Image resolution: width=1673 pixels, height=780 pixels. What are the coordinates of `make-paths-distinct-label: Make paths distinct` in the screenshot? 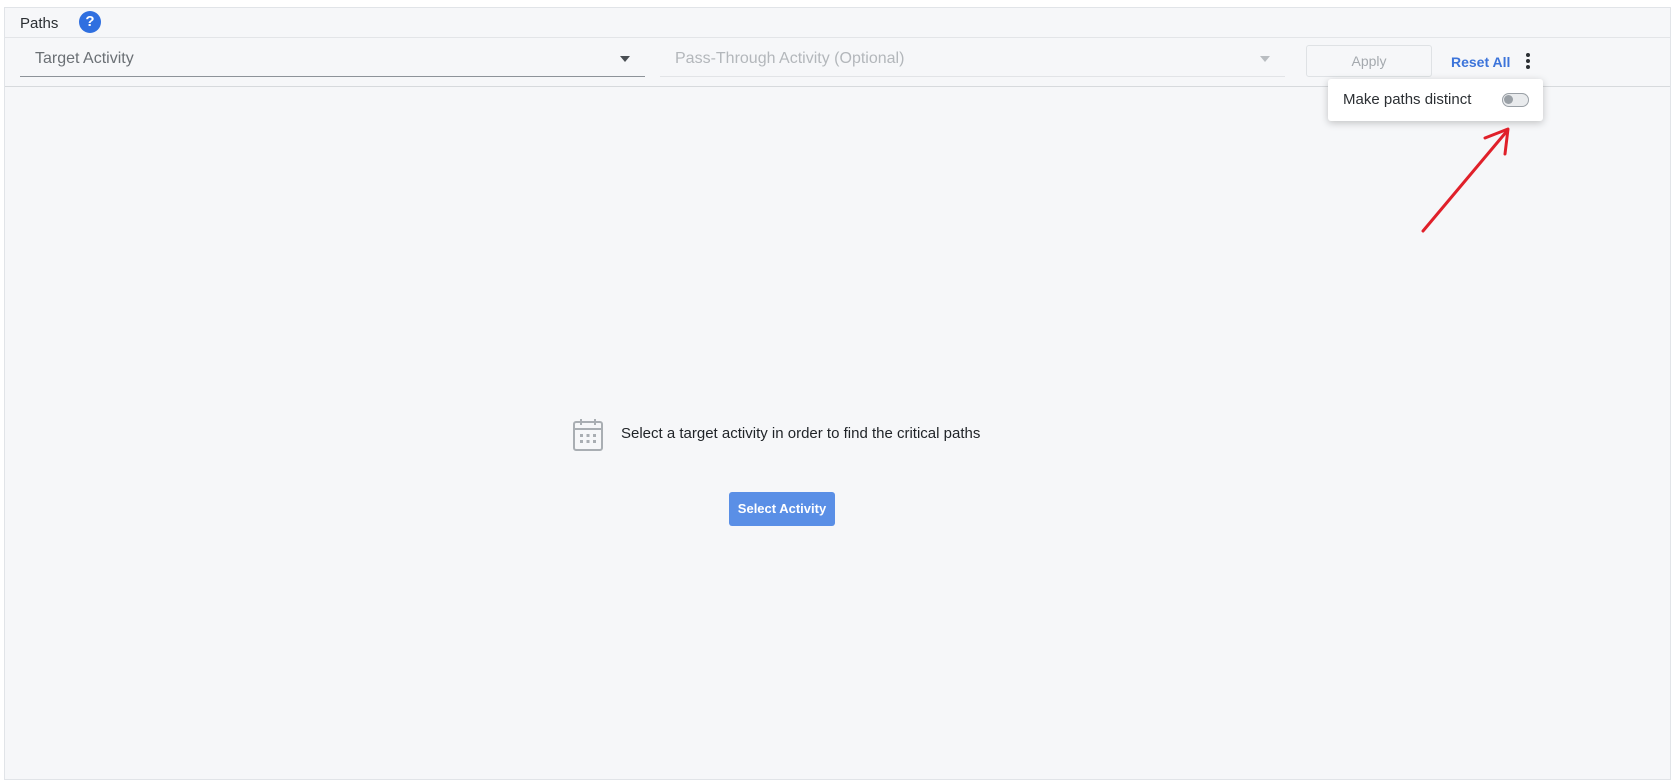 It's located at (1407, 99).